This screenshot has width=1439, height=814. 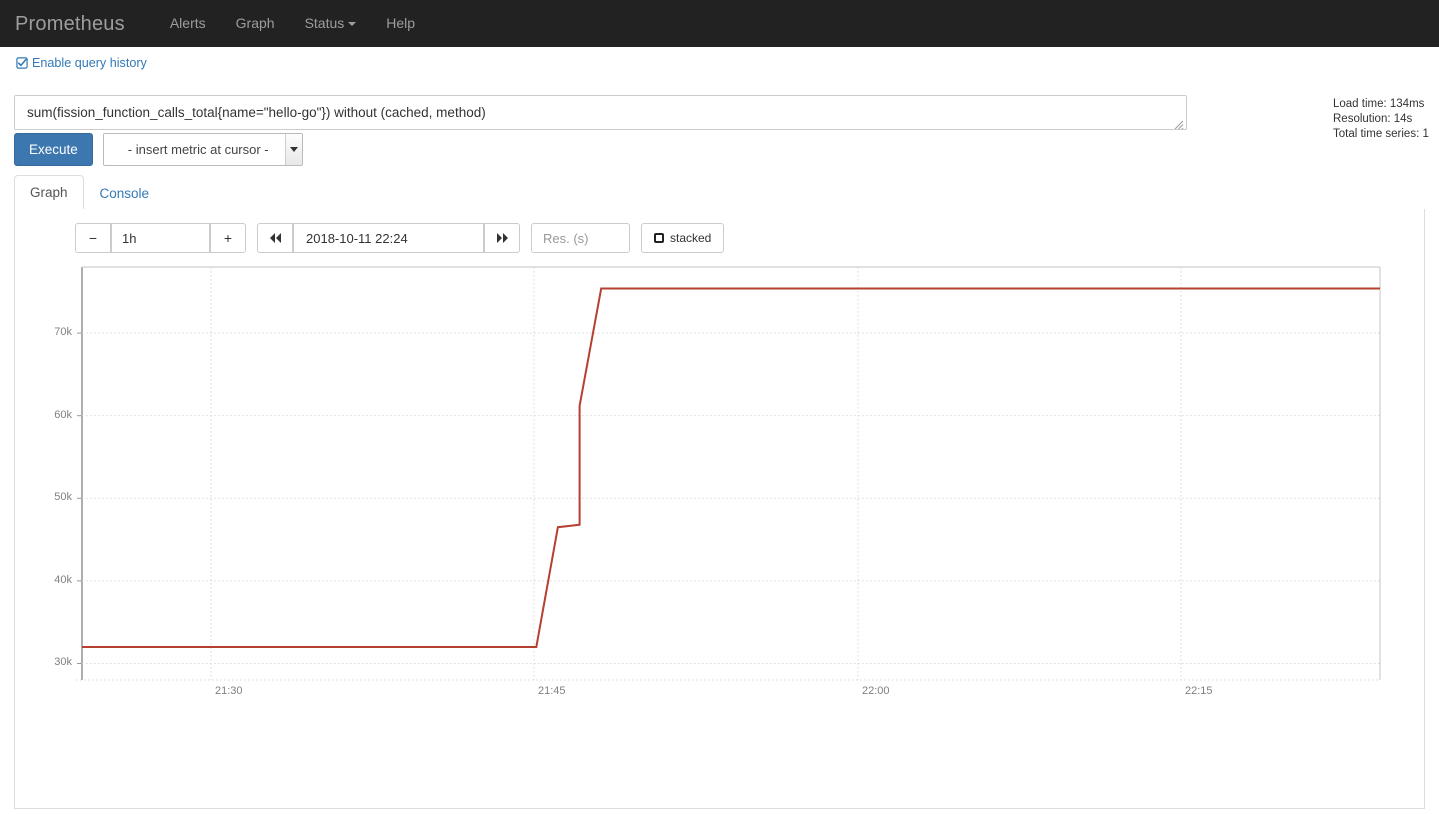 What do you see at coordinates (352, 24) in the screenshot?
I see `chevron-down-icon` at bounding box center [352, 24].